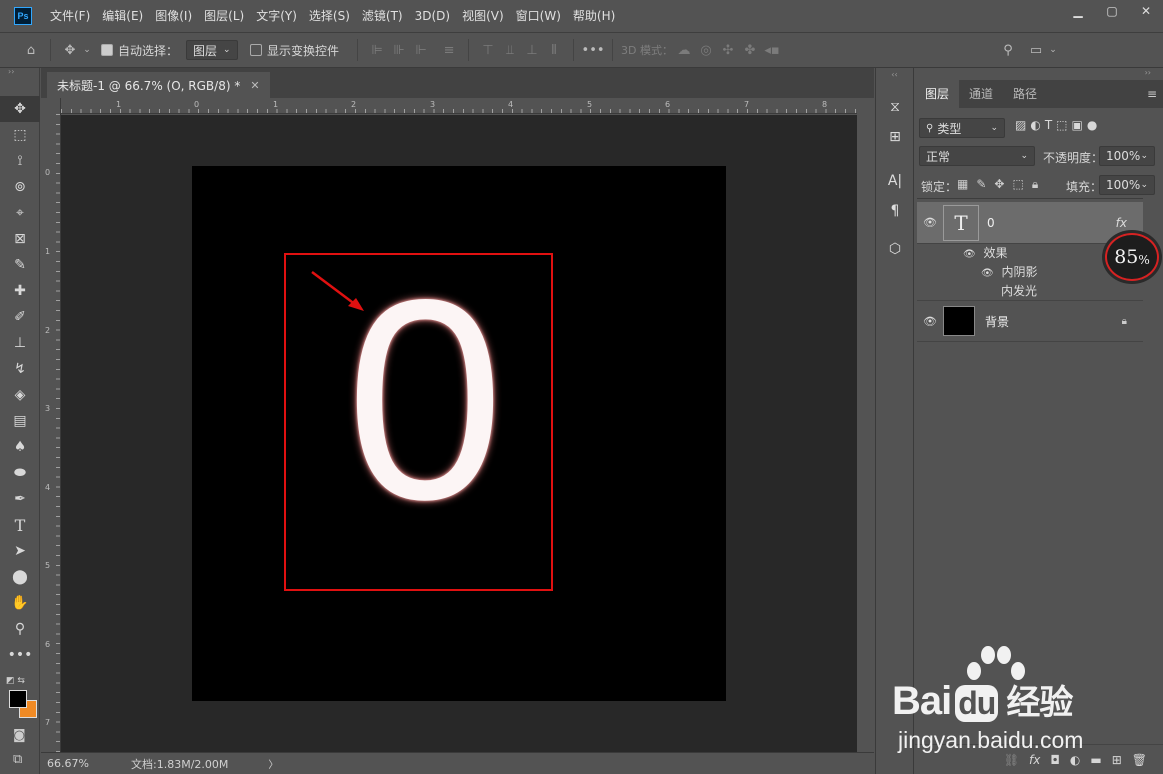 The image size is (1163, 774). Describe the element at coordinates (538, 16) in the screenshot. I see `menu-window: 窗口(W)` at that location.